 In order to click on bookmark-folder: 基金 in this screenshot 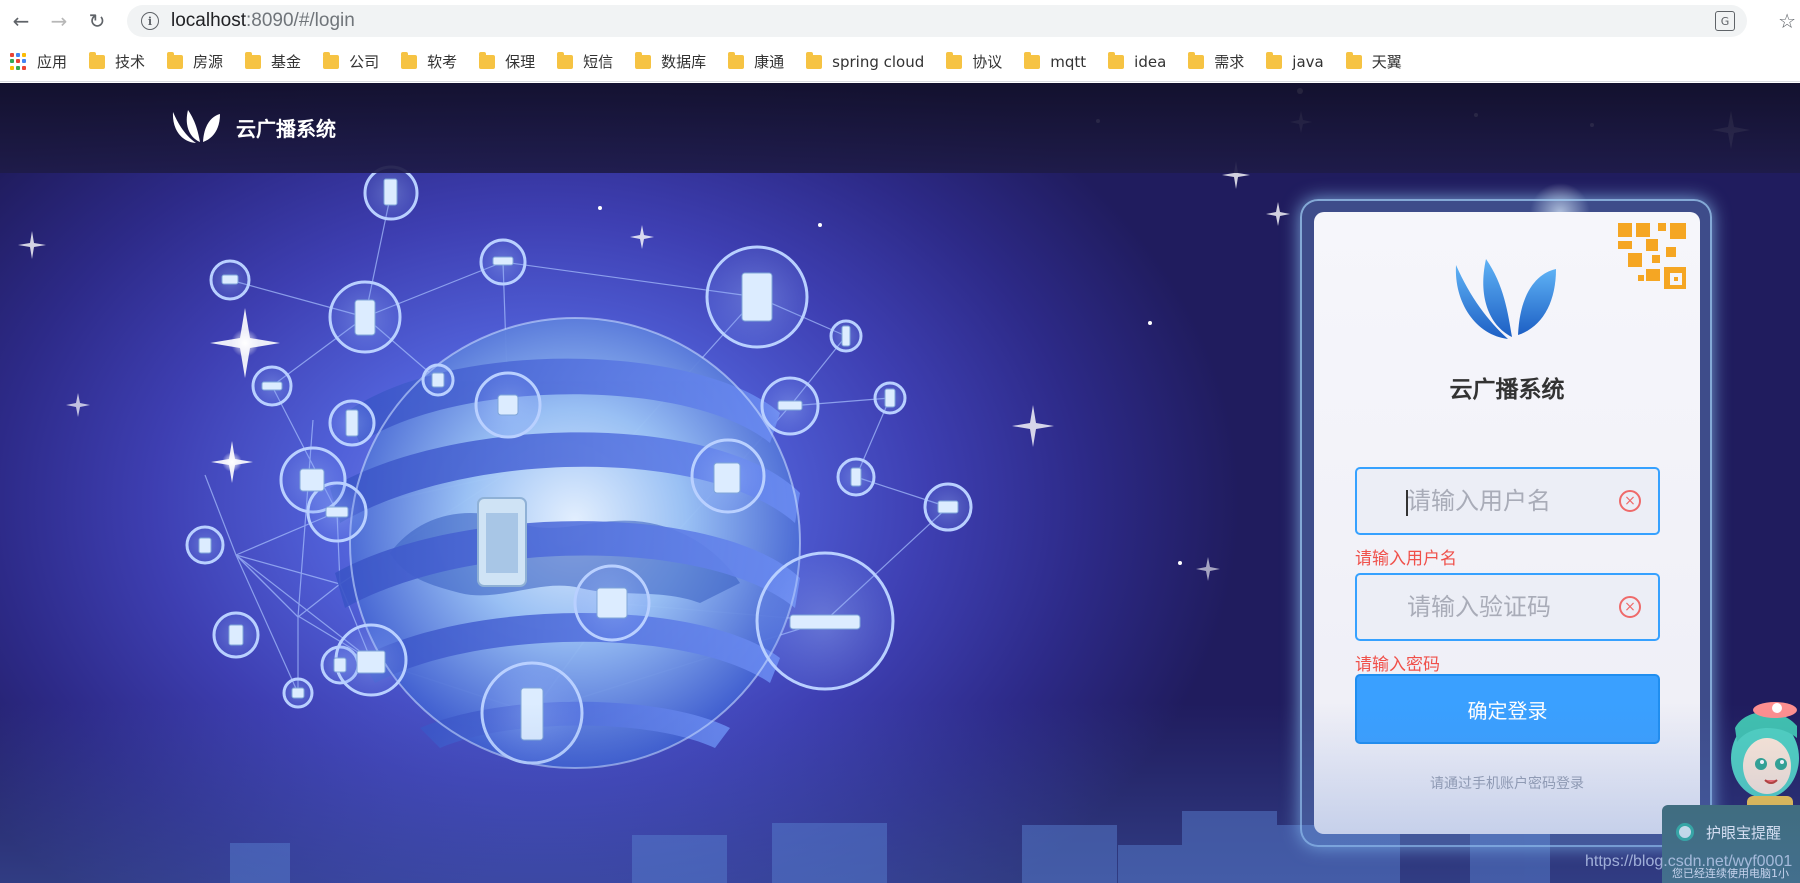, I will do `click(273, 61)`.